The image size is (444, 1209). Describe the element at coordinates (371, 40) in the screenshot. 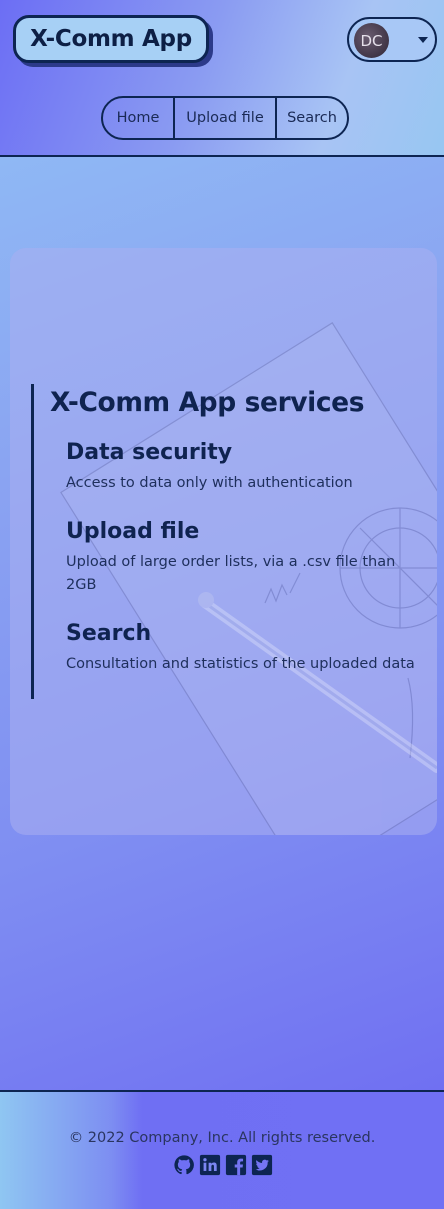

I see `avatar: DC` at that location.